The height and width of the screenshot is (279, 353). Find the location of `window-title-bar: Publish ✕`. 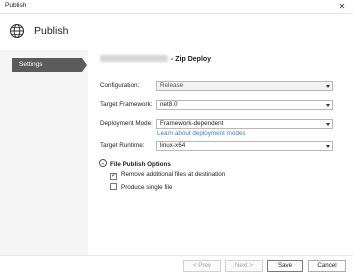

window-title-bar: Publish ✕ is located at coordinates (176, 7).